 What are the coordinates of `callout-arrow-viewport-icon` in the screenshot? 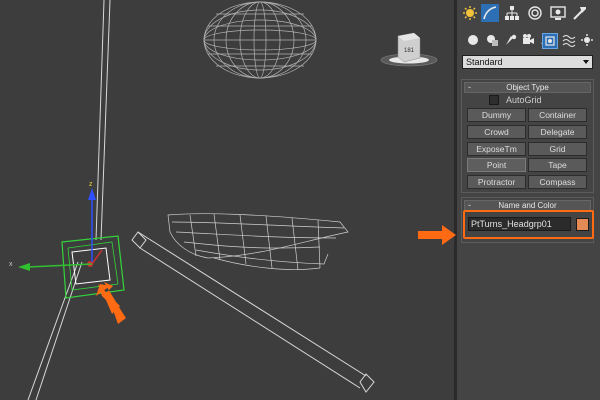 It's located at (111, 303).